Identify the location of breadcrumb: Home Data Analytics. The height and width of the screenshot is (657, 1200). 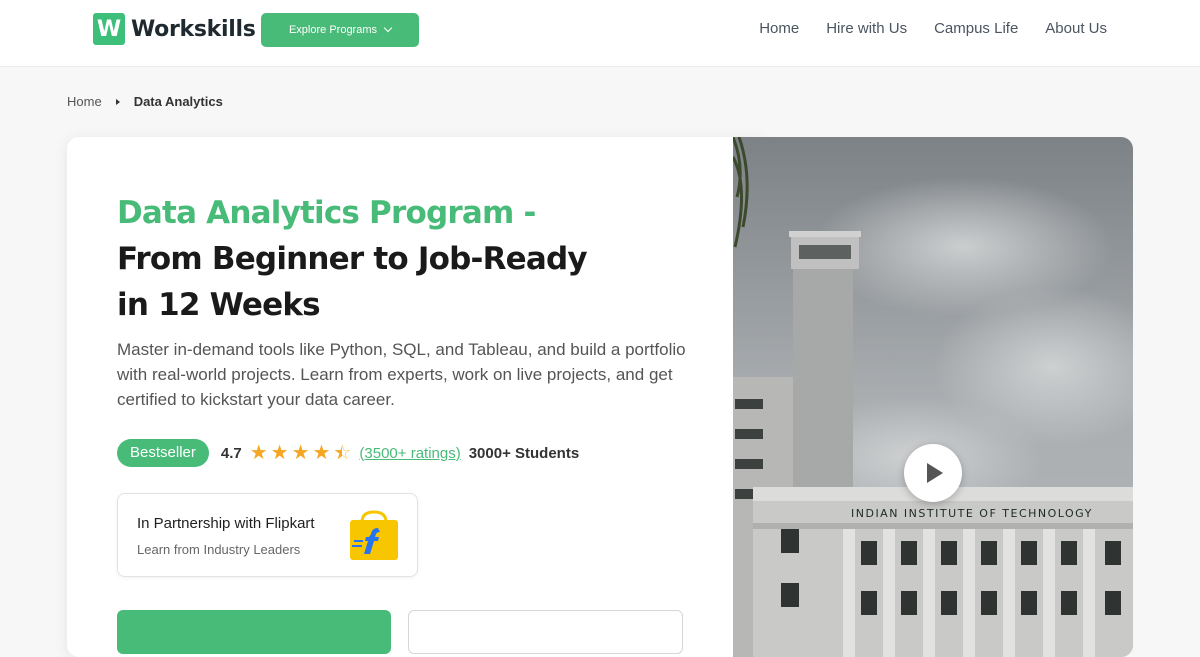
(145, 101).